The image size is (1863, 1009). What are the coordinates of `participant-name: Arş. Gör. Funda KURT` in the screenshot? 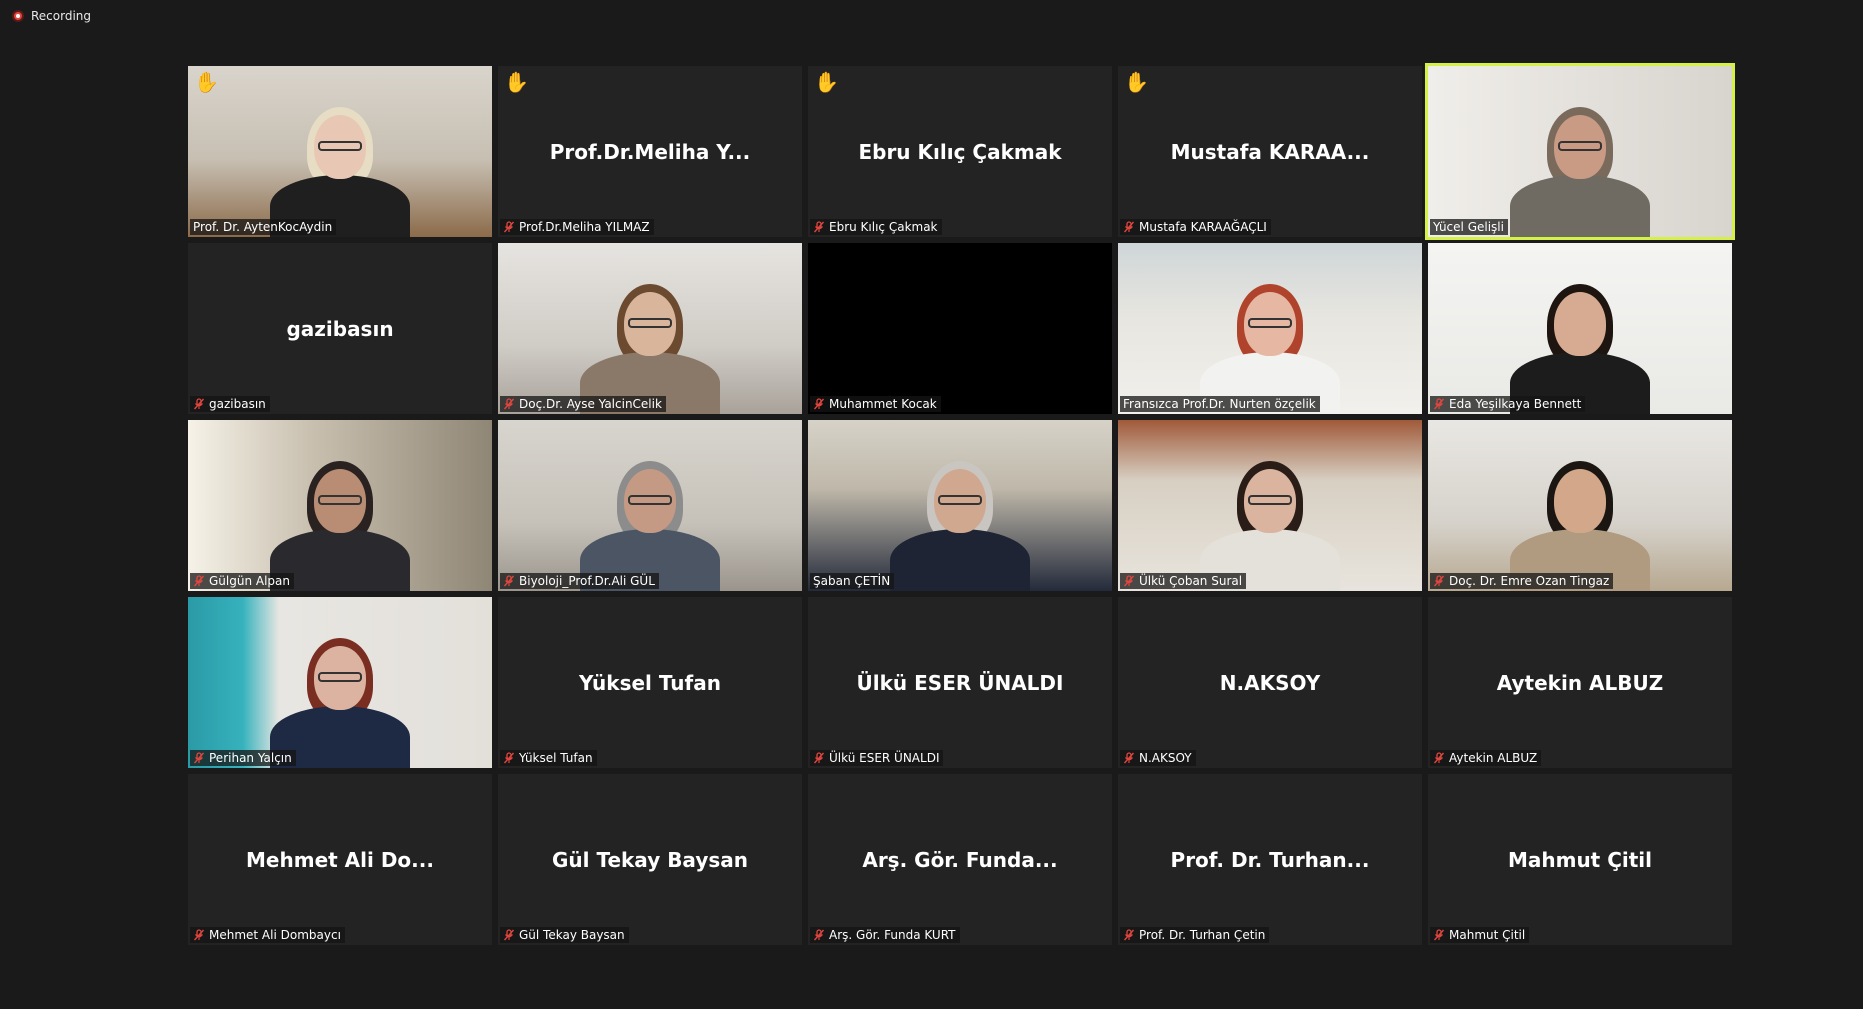 It's located at (892, 935).